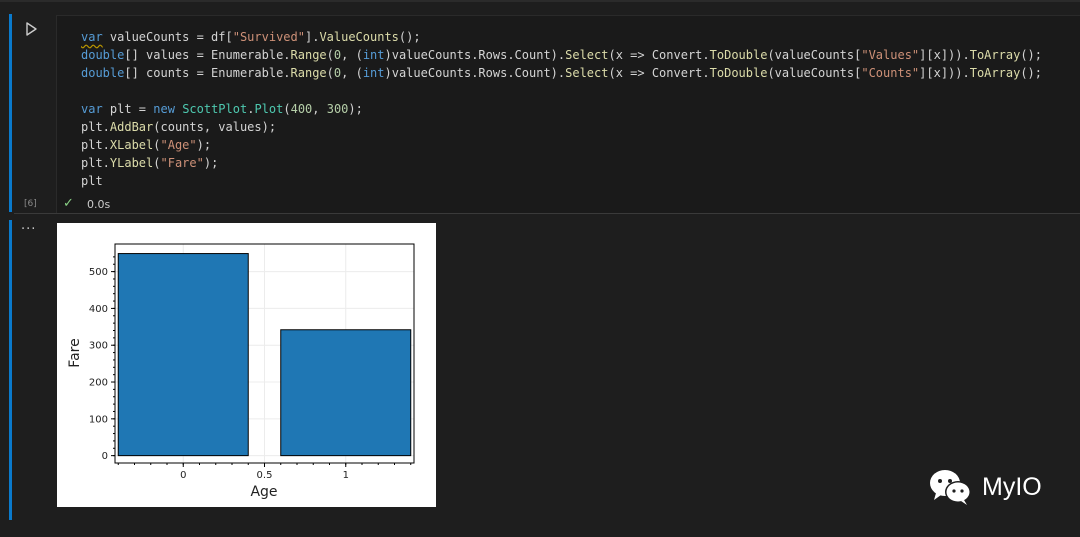  I want to click on y-tick-label: 100, so click(98, 419).